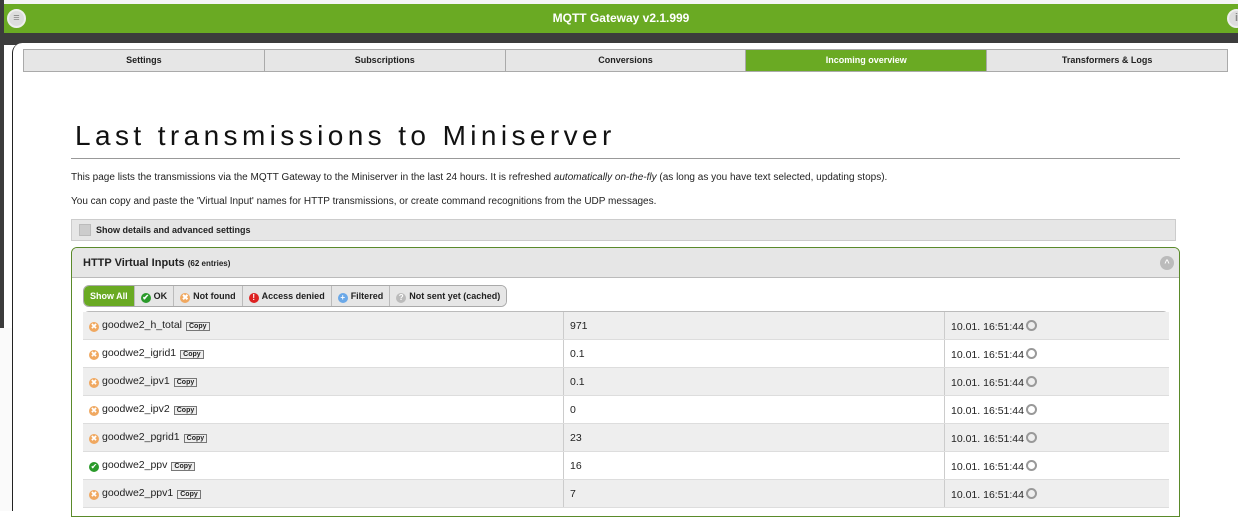 This screenshot has width=1238, height=517. I want to click on left-edge, so click(2, 165).